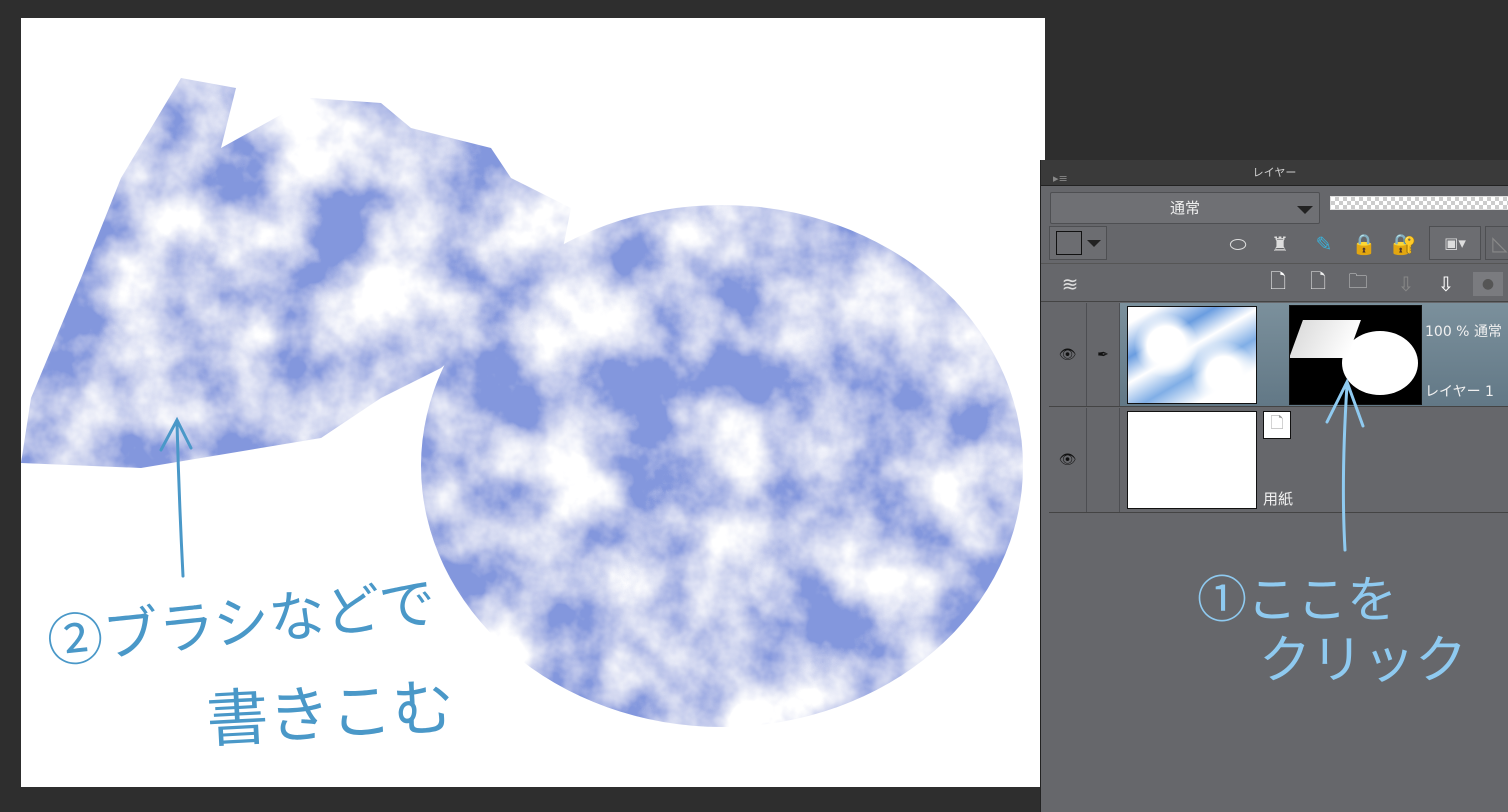 This screenshot has width=1508, height=812. I want to click on panel-title-bar: ▸≡ レイヤー, so click(1274, 173).